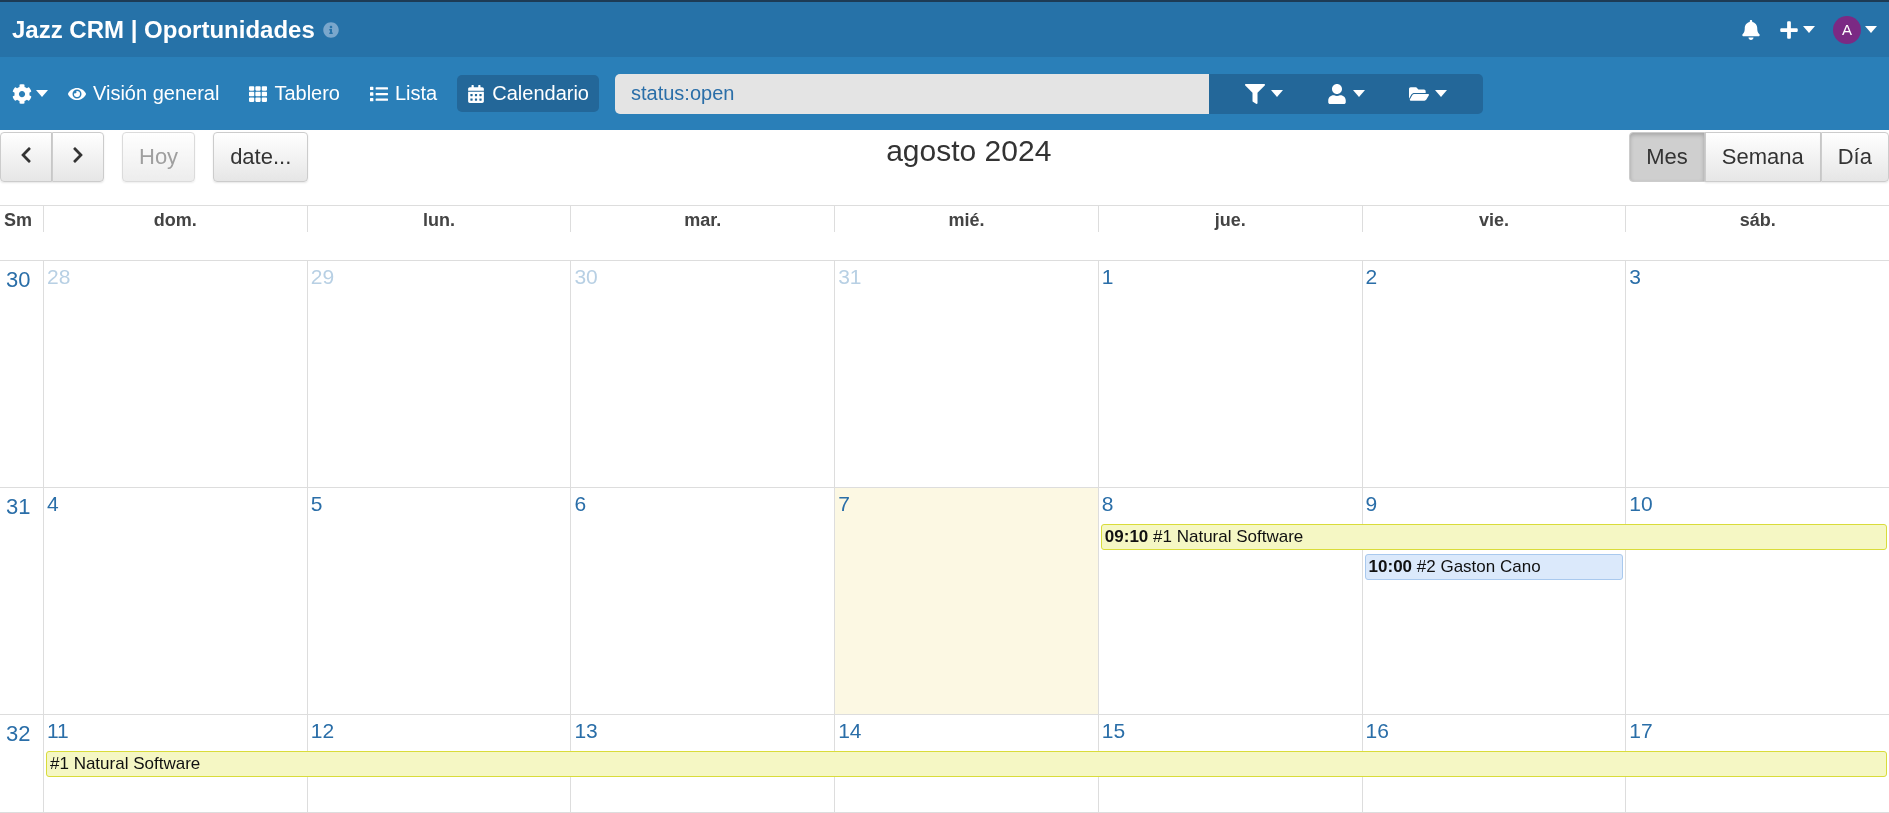  I want to click on day-number: 2, so click(1369, 278).